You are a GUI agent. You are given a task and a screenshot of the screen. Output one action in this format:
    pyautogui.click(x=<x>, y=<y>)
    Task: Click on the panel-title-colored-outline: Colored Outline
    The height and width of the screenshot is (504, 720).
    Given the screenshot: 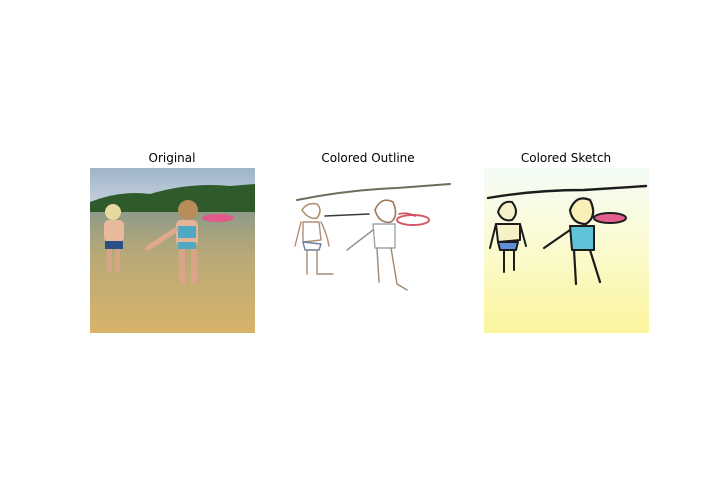 What is the action you would take?
    pyautogui.click(x=368, y=158)
    